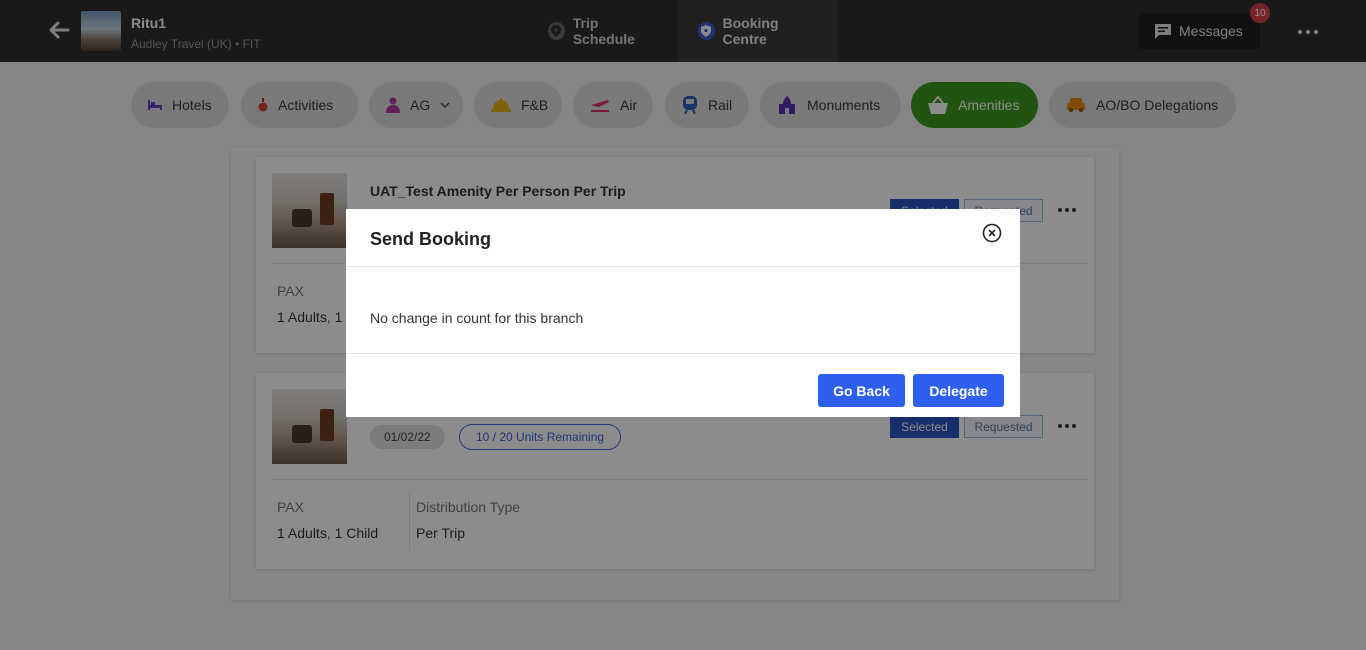 This screenshot has width=1366, height=650. I want to click on go-back-button: Go Back, so click(861, 390).